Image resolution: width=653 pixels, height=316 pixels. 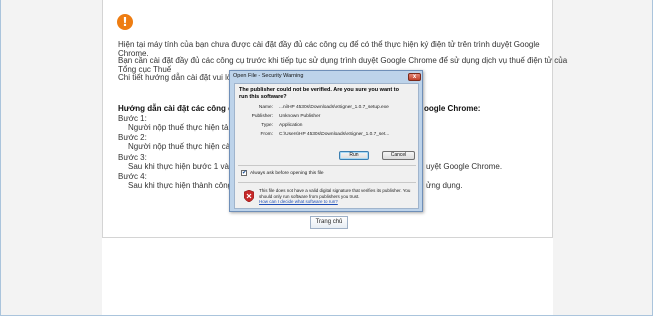 I want to click on always-ask-label: Always ask before opening this file, so click(x=287, y=173).